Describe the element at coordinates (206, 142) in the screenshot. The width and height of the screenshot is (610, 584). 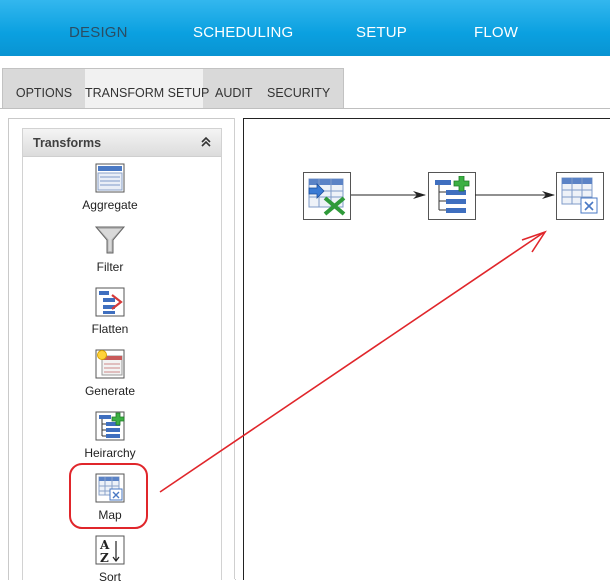
I see `collapse-icon` at that location.